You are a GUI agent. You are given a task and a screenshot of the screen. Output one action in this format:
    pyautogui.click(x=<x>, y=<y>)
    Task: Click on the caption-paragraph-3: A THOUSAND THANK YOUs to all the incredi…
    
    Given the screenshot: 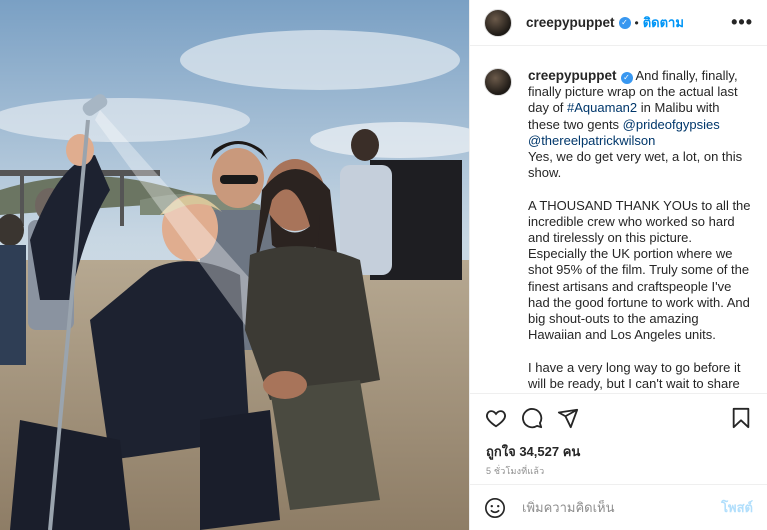 What is the action you would take?
    pyautogui.click(x=641, y=270)
    